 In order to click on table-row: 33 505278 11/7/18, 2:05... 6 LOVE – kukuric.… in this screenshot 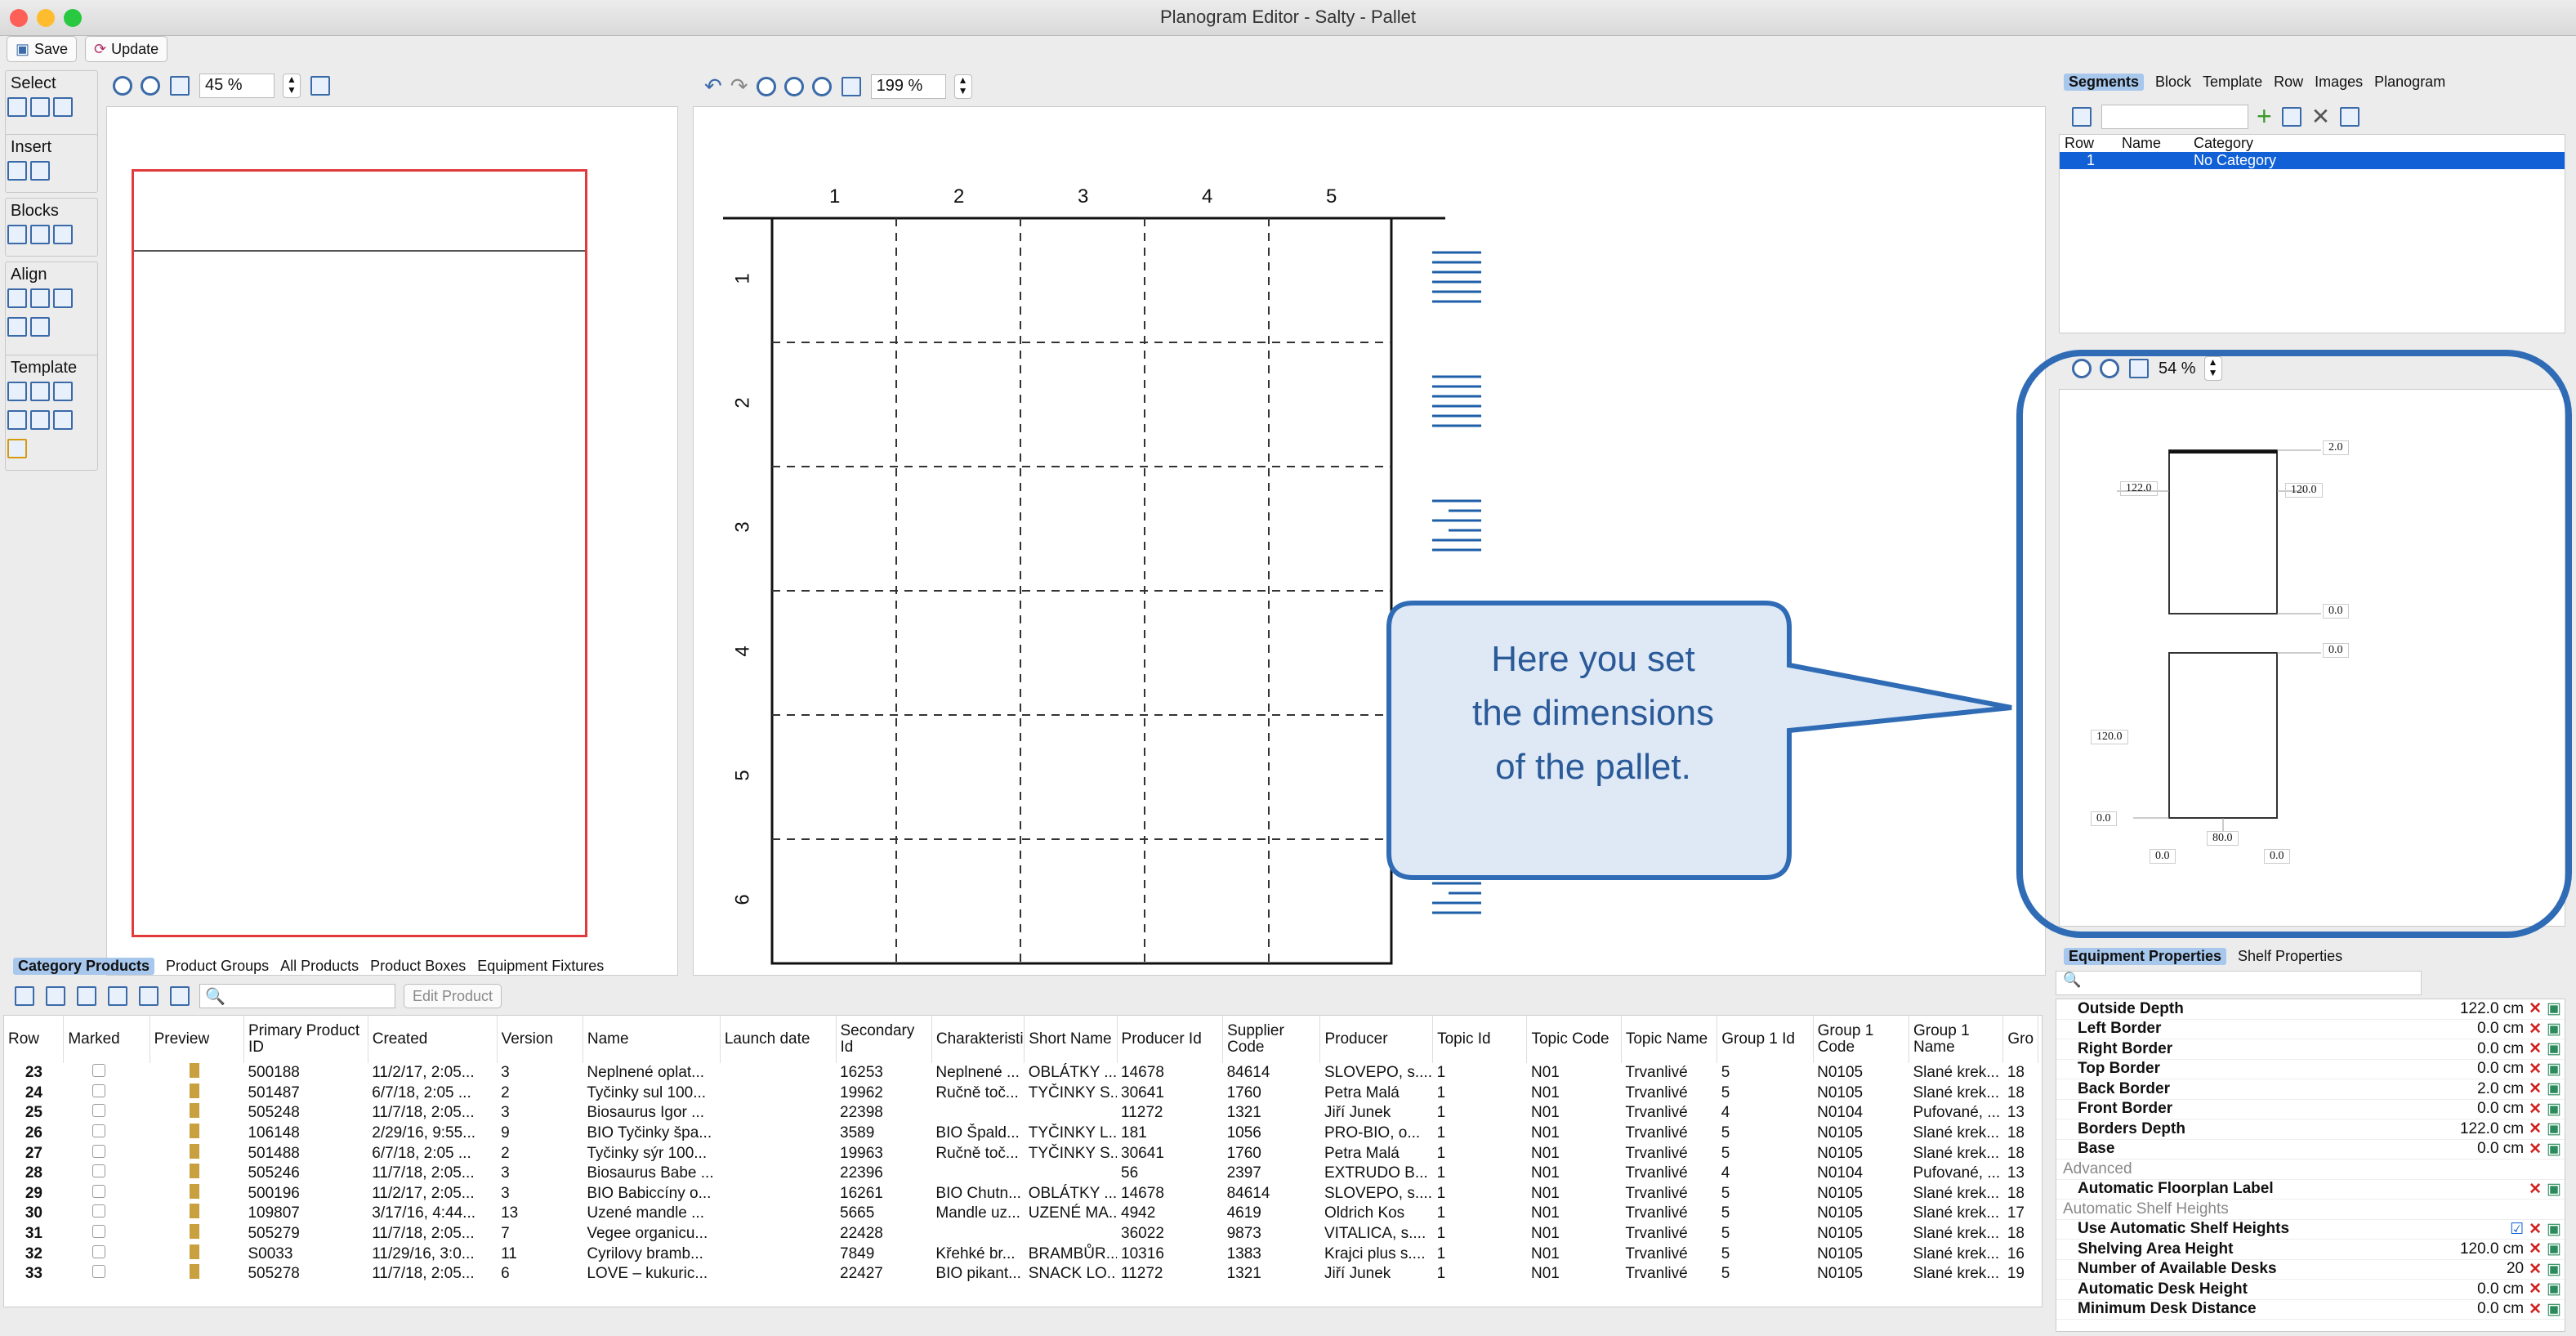, I will do `click(1021, 1274)`.